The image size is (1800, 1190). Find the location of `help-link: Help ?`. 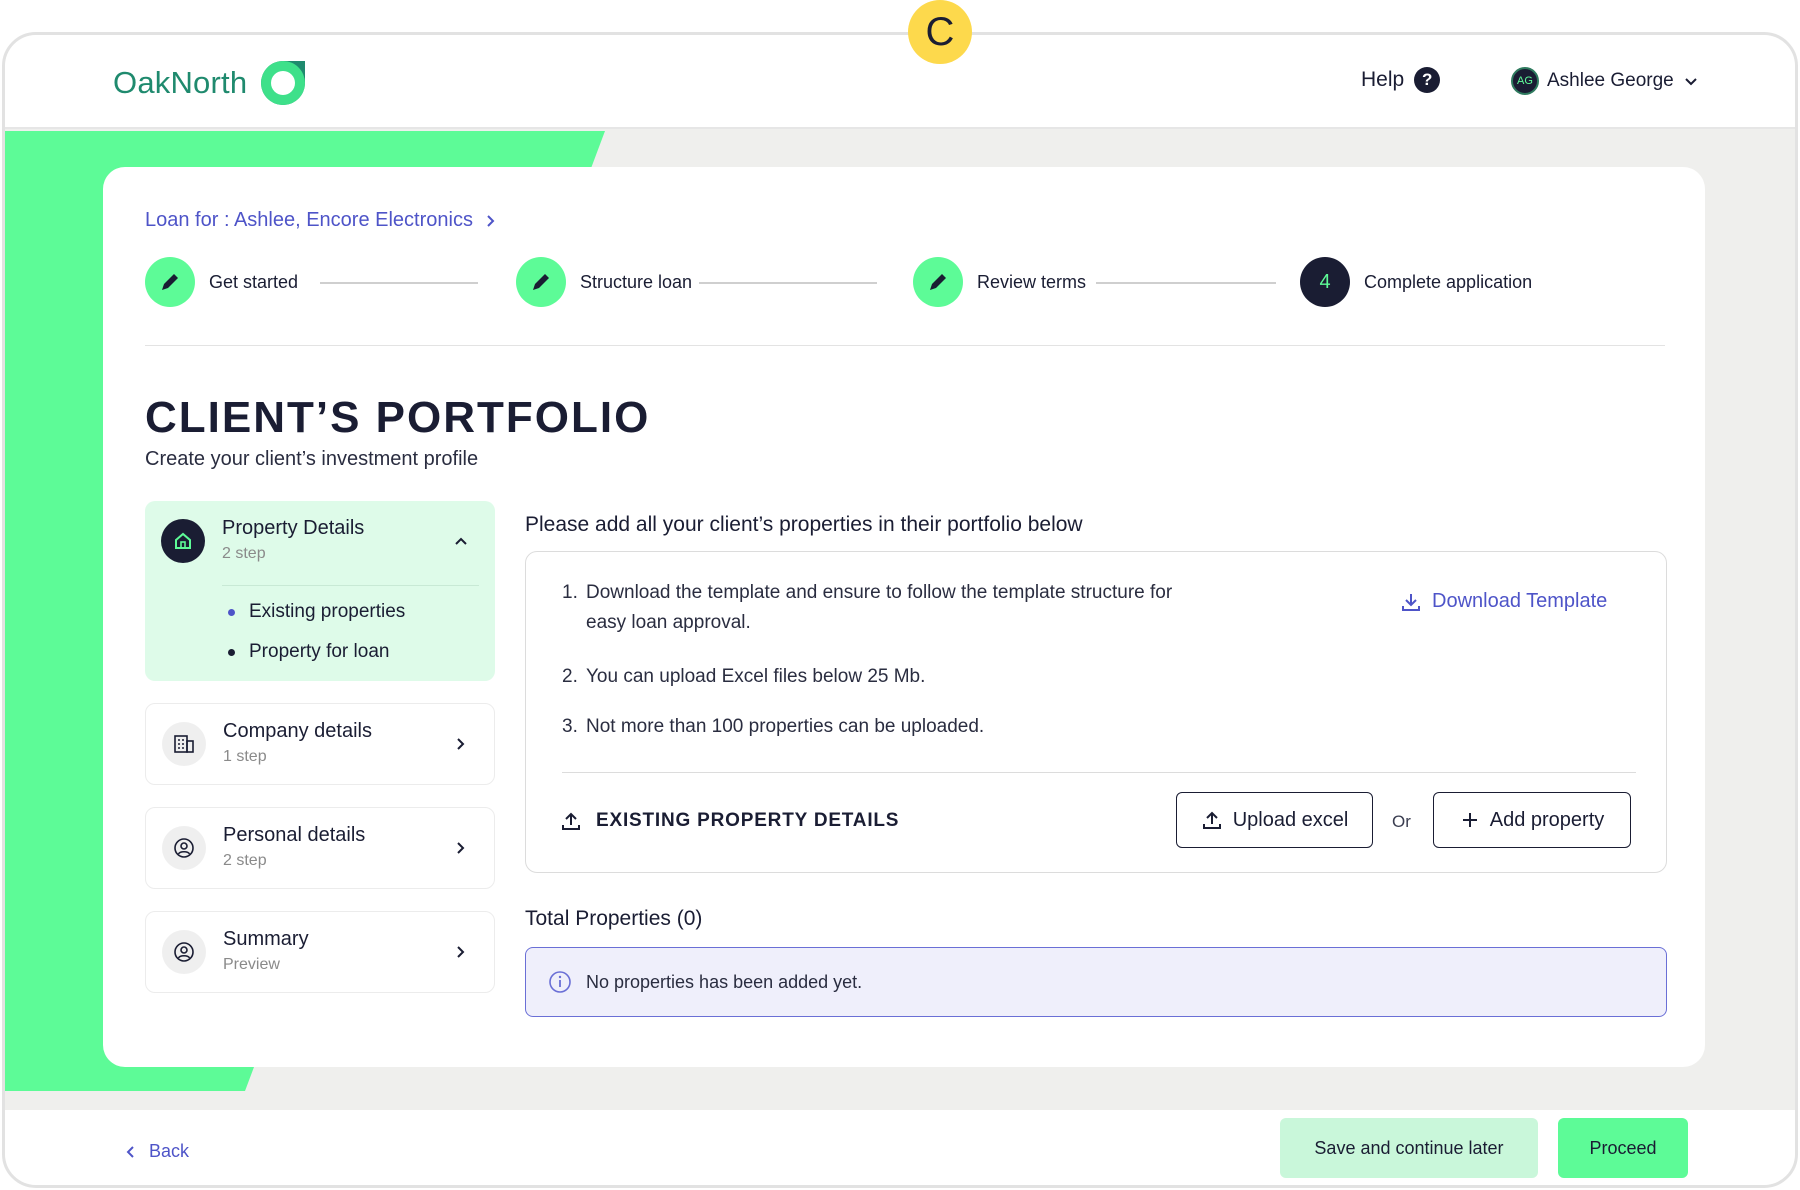

help-link: Help ? is located at coordinates (1401, 80).